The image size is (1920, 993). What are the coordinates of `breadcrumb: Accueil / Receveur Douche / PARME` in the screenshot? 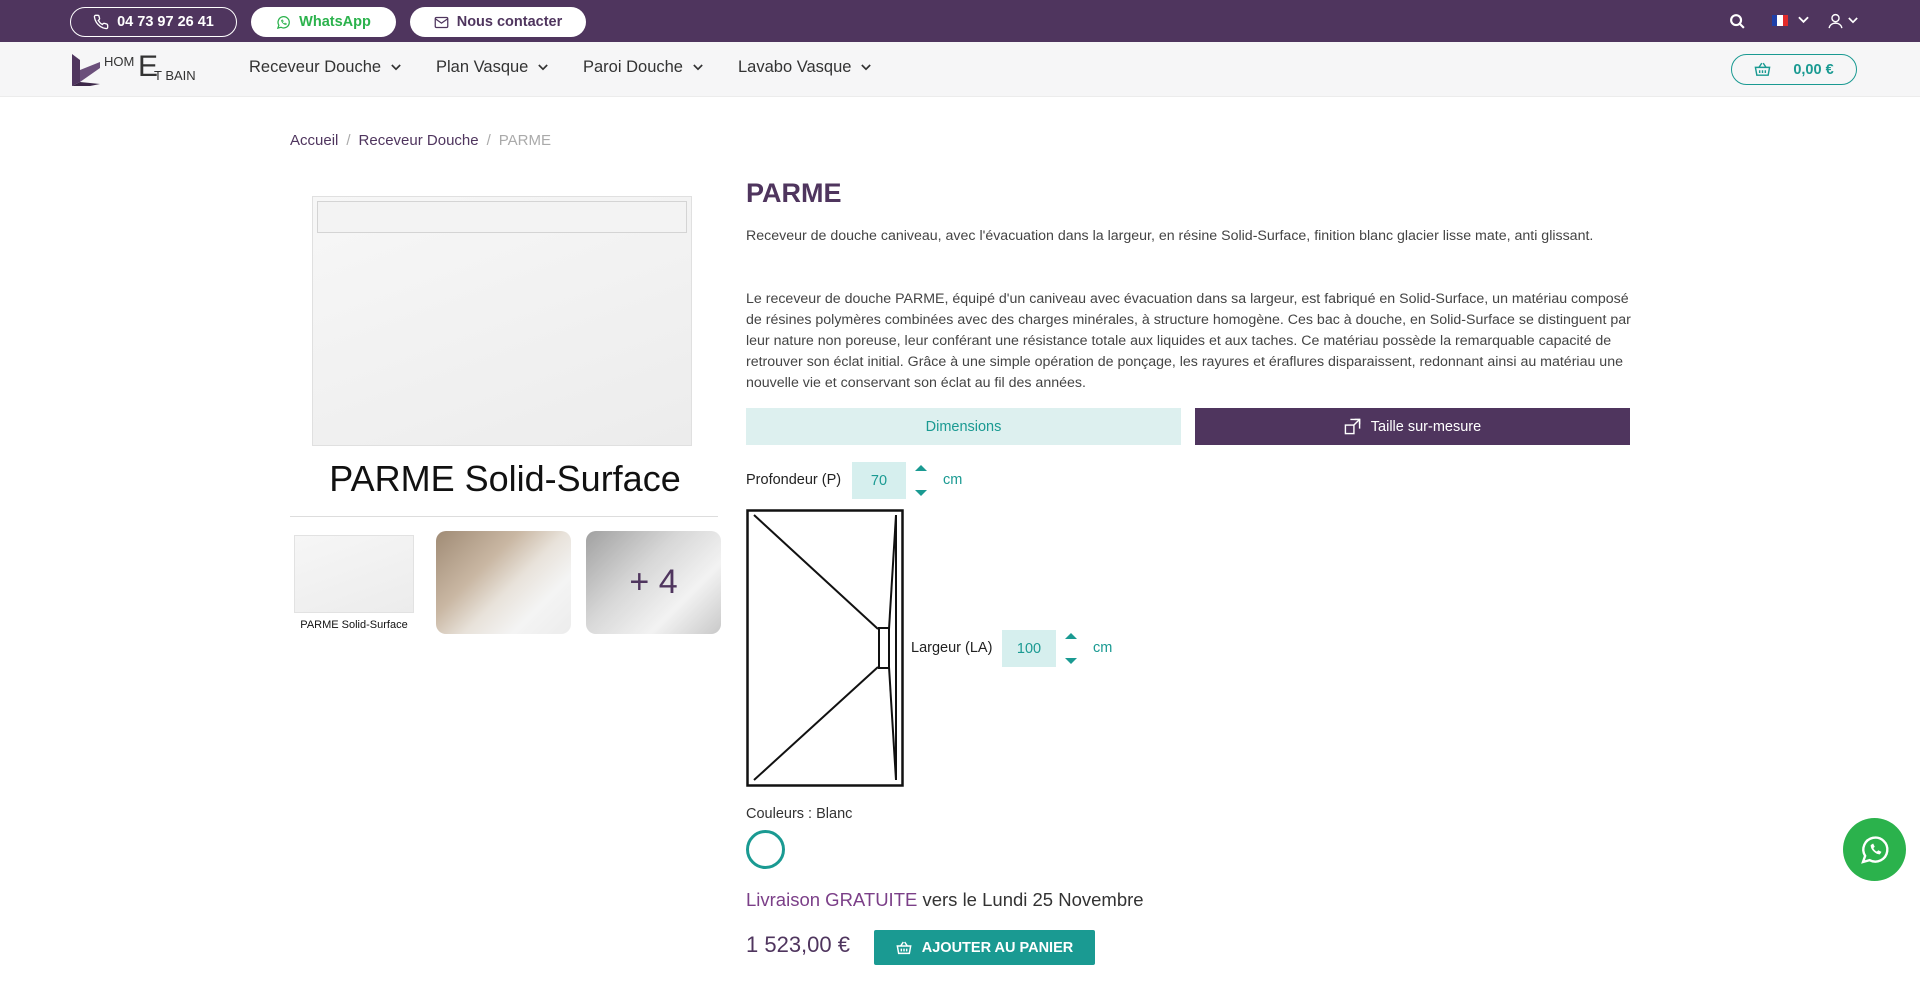 It's located at (420, 140).